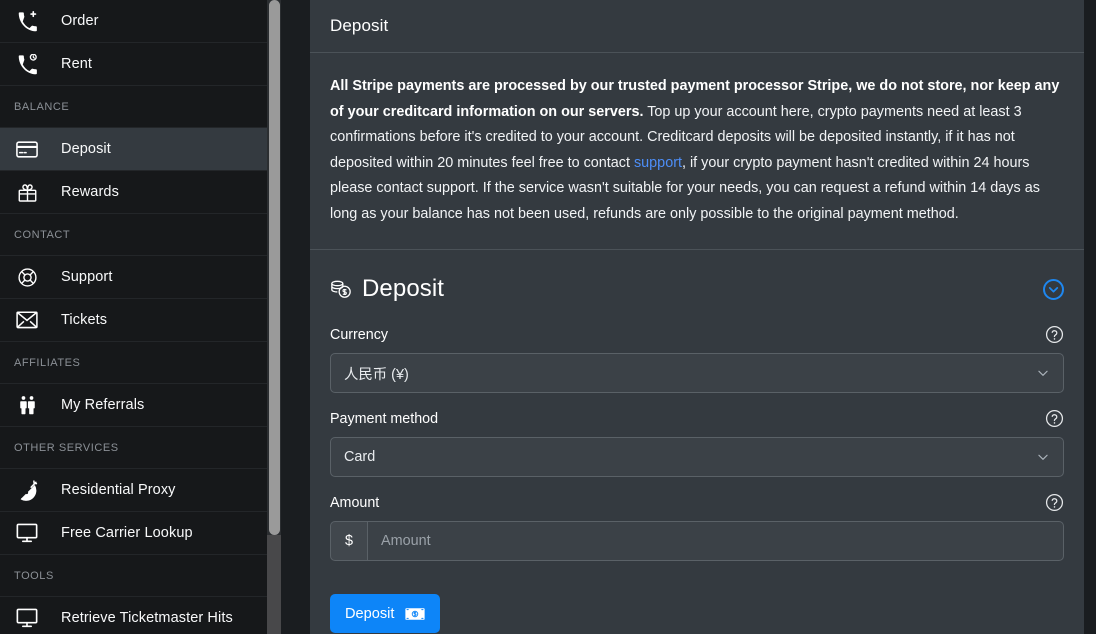 The height and width of the screenshot is (634, 1096). What do you see at coordinates (140, 21) in the screenshot?
I see `sidebar-item-order: Order` at bounding box center [140, 21].